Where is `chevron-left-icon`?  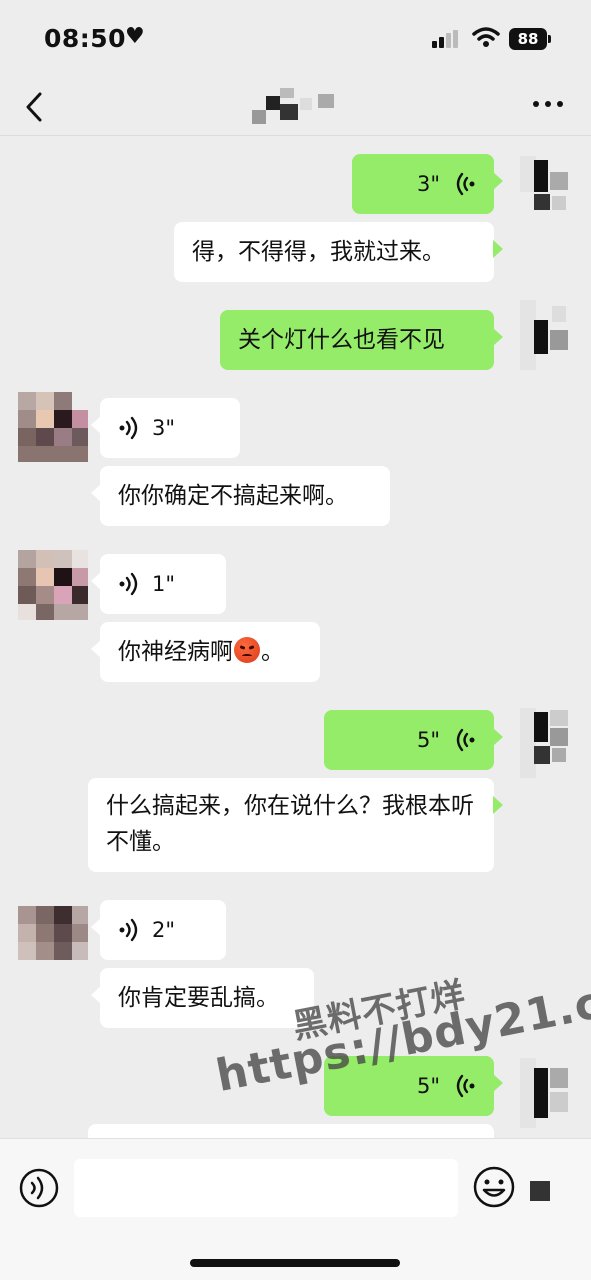
chevron-left-icon is located at coordinates (37, 107).